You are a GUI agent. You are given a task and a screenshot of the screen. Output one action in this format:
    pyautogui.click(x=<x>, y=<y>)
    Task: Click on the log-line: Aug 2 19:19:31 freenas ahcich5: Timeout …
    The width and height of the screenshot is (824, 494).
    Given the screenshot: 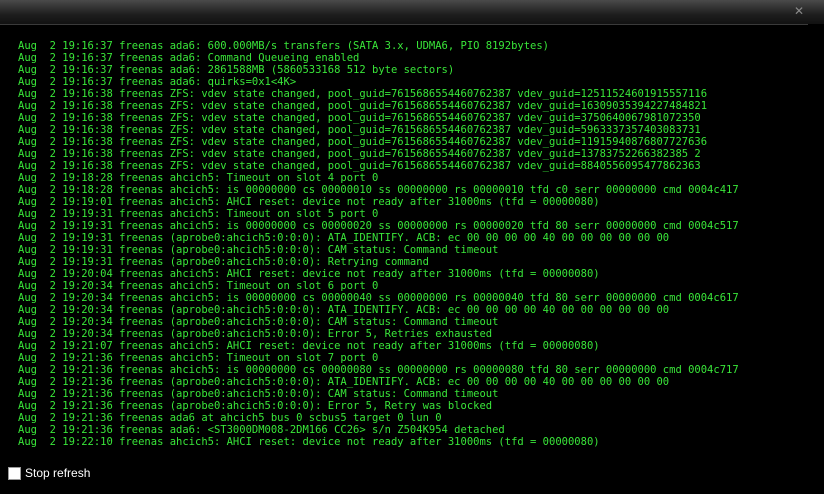 What is the action you would take?
    pyautogui.click(x=198, y=214)
    